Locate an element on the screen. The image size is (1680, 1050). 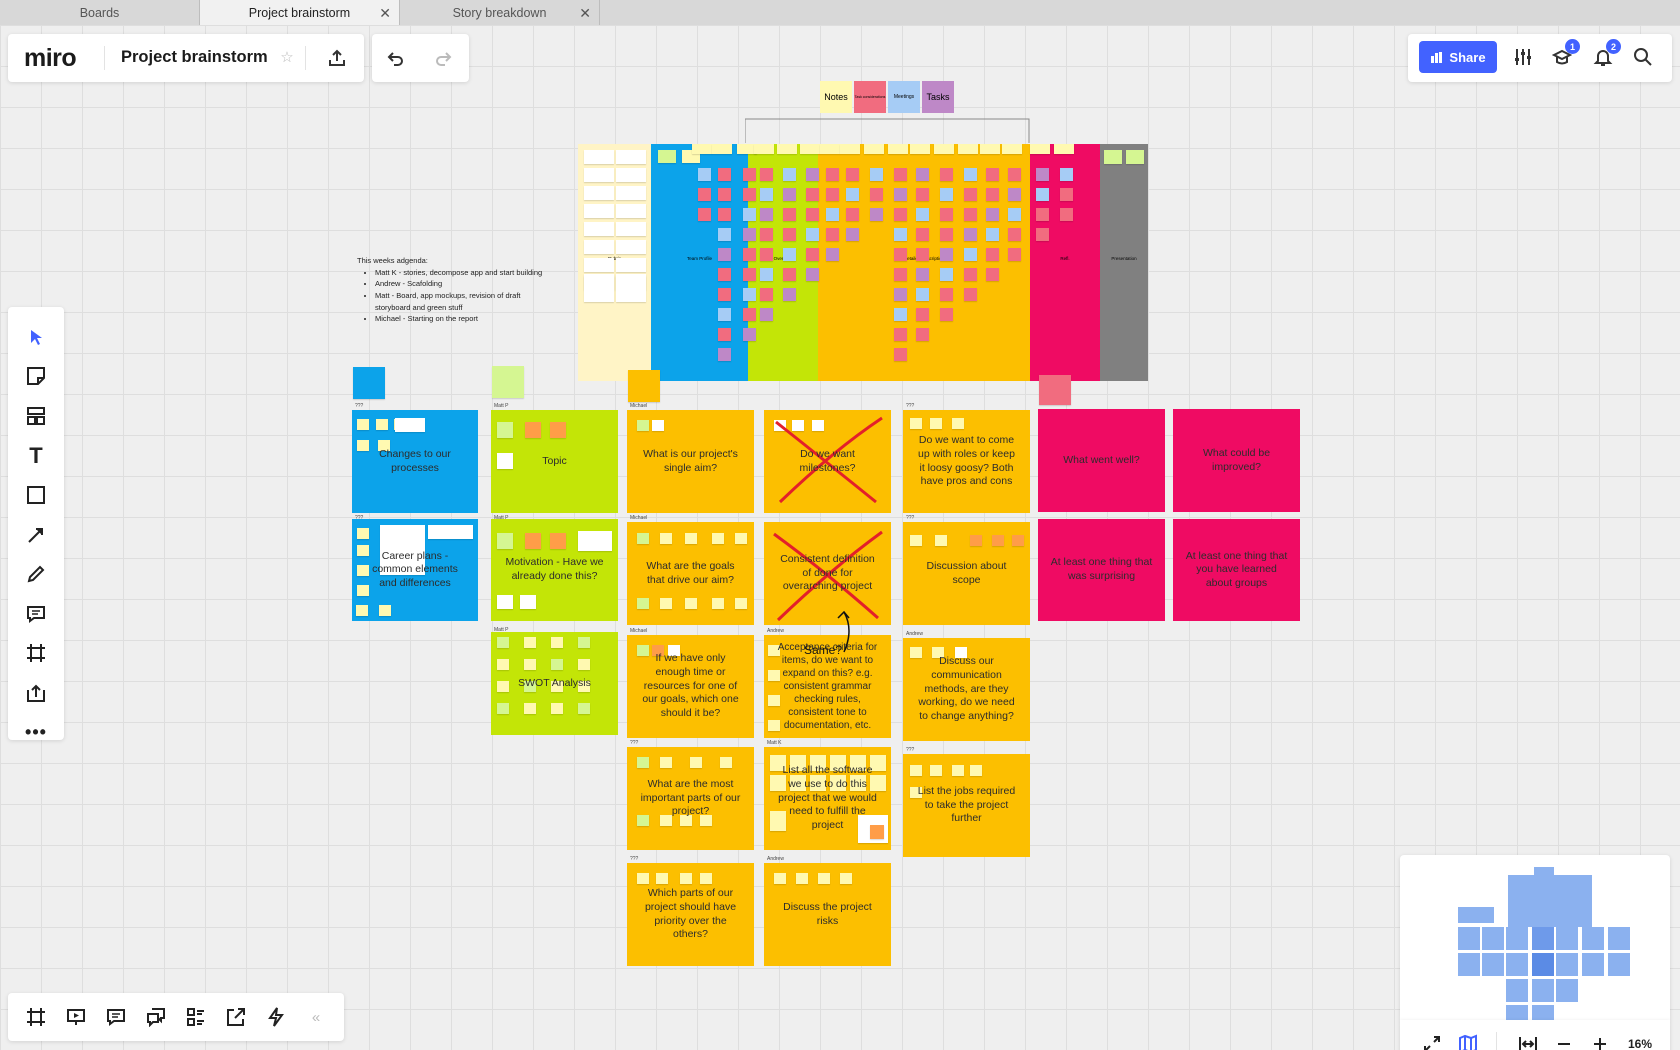
zoom-in-icon is located at coordinates (1600, 1041).